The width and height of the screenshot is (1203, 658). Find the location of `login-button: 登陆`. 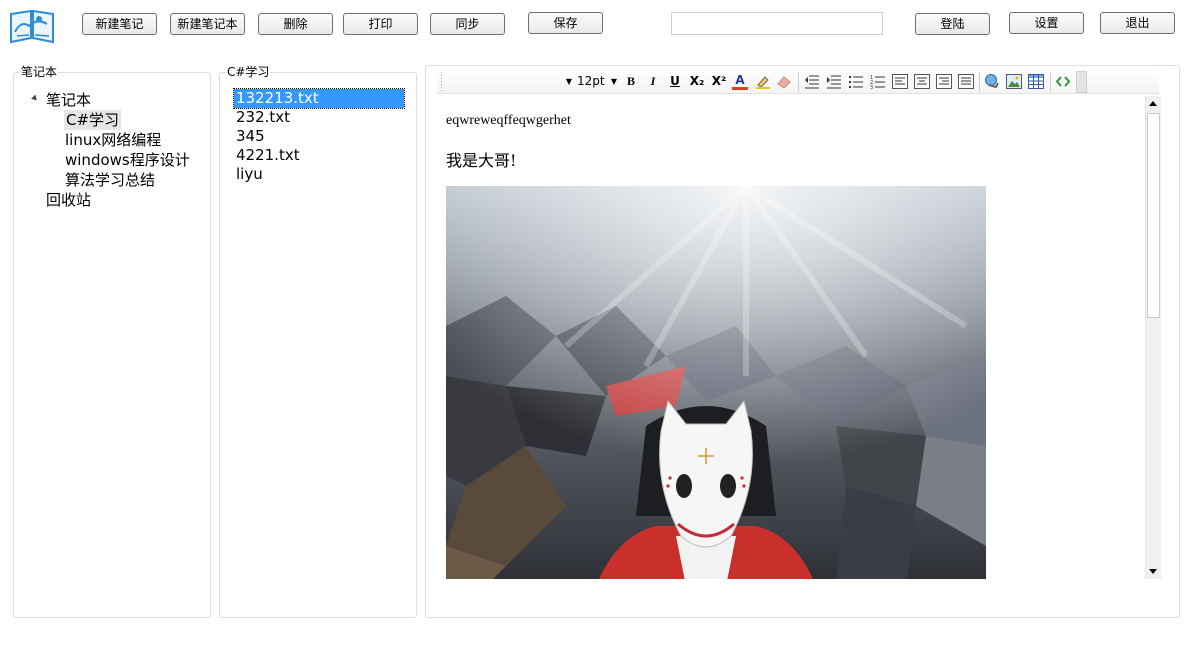

login-button: 登陆 is located at coordinates (952, 24).